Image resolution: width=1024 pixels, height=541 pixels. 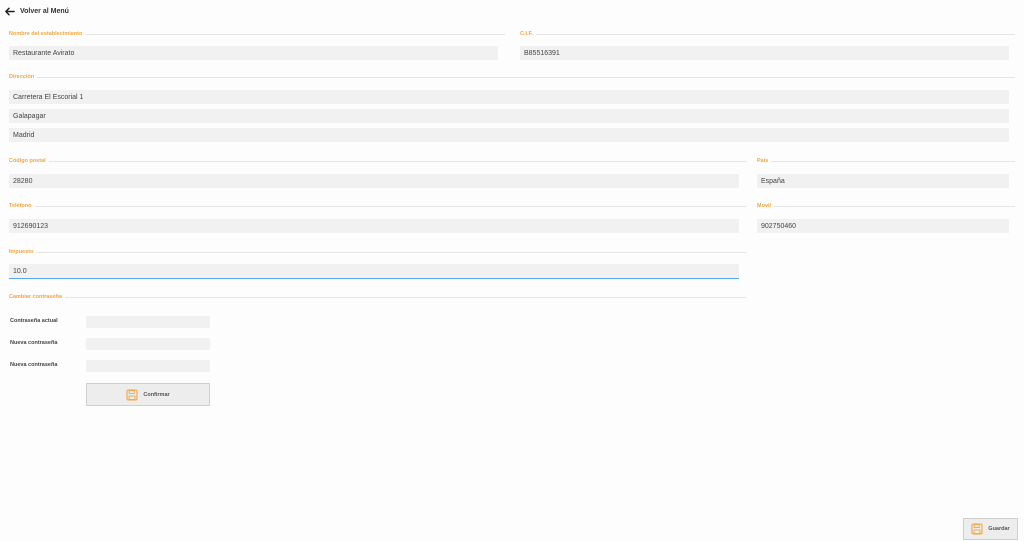 I want to click on back-to-menu-link: Volver al Menú, so click(x=36, y=11).